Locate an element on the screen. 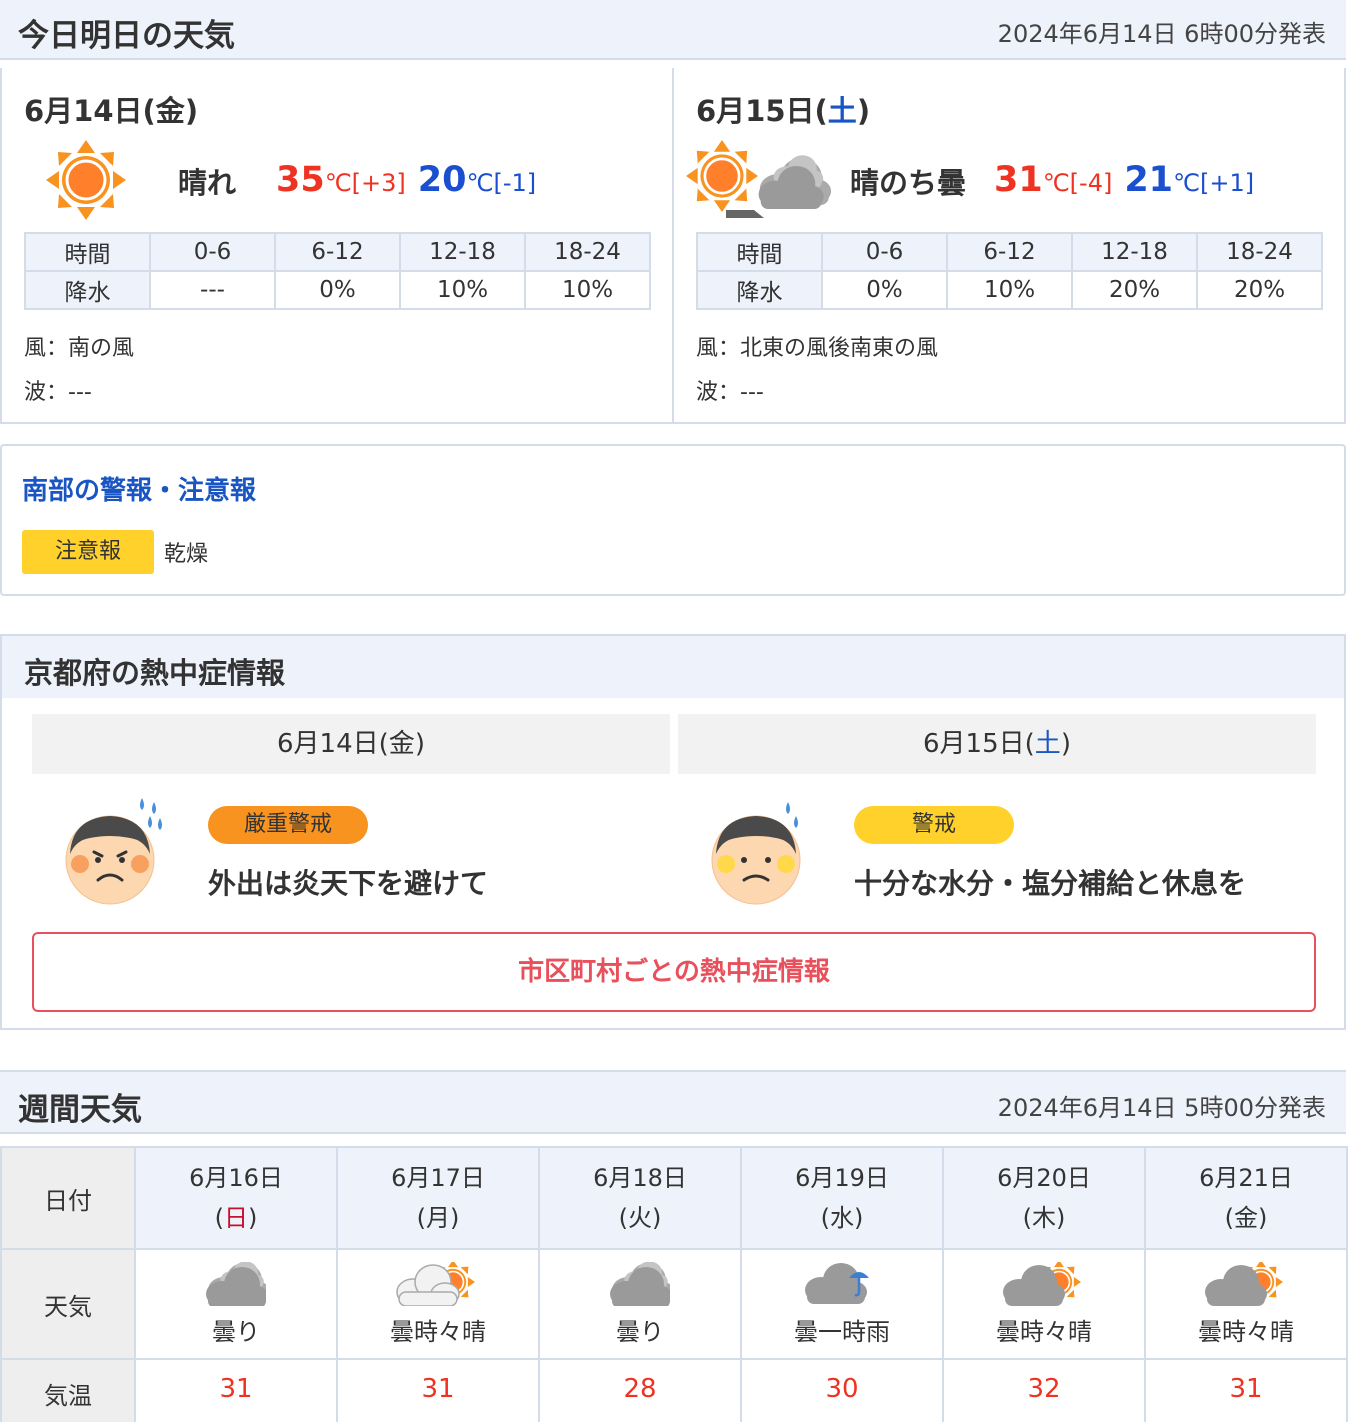 The width and height of the screenshot is (1354, 1422). weekly-date: 6月19日 (水) is located at coordinates (842, 1198).